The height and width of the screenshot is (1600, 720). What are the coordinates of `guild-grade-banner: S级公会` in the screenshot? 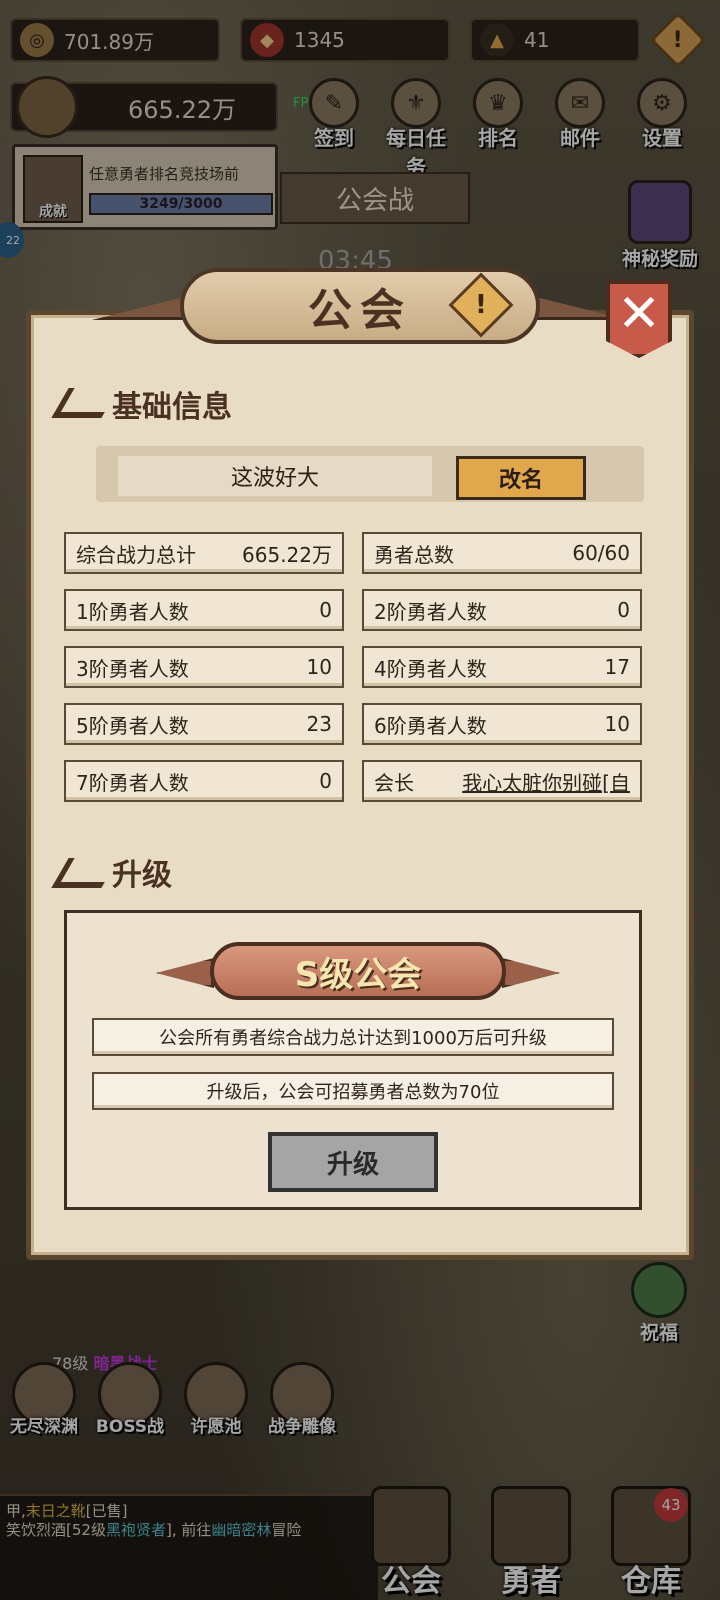 It's located at (358, 971).